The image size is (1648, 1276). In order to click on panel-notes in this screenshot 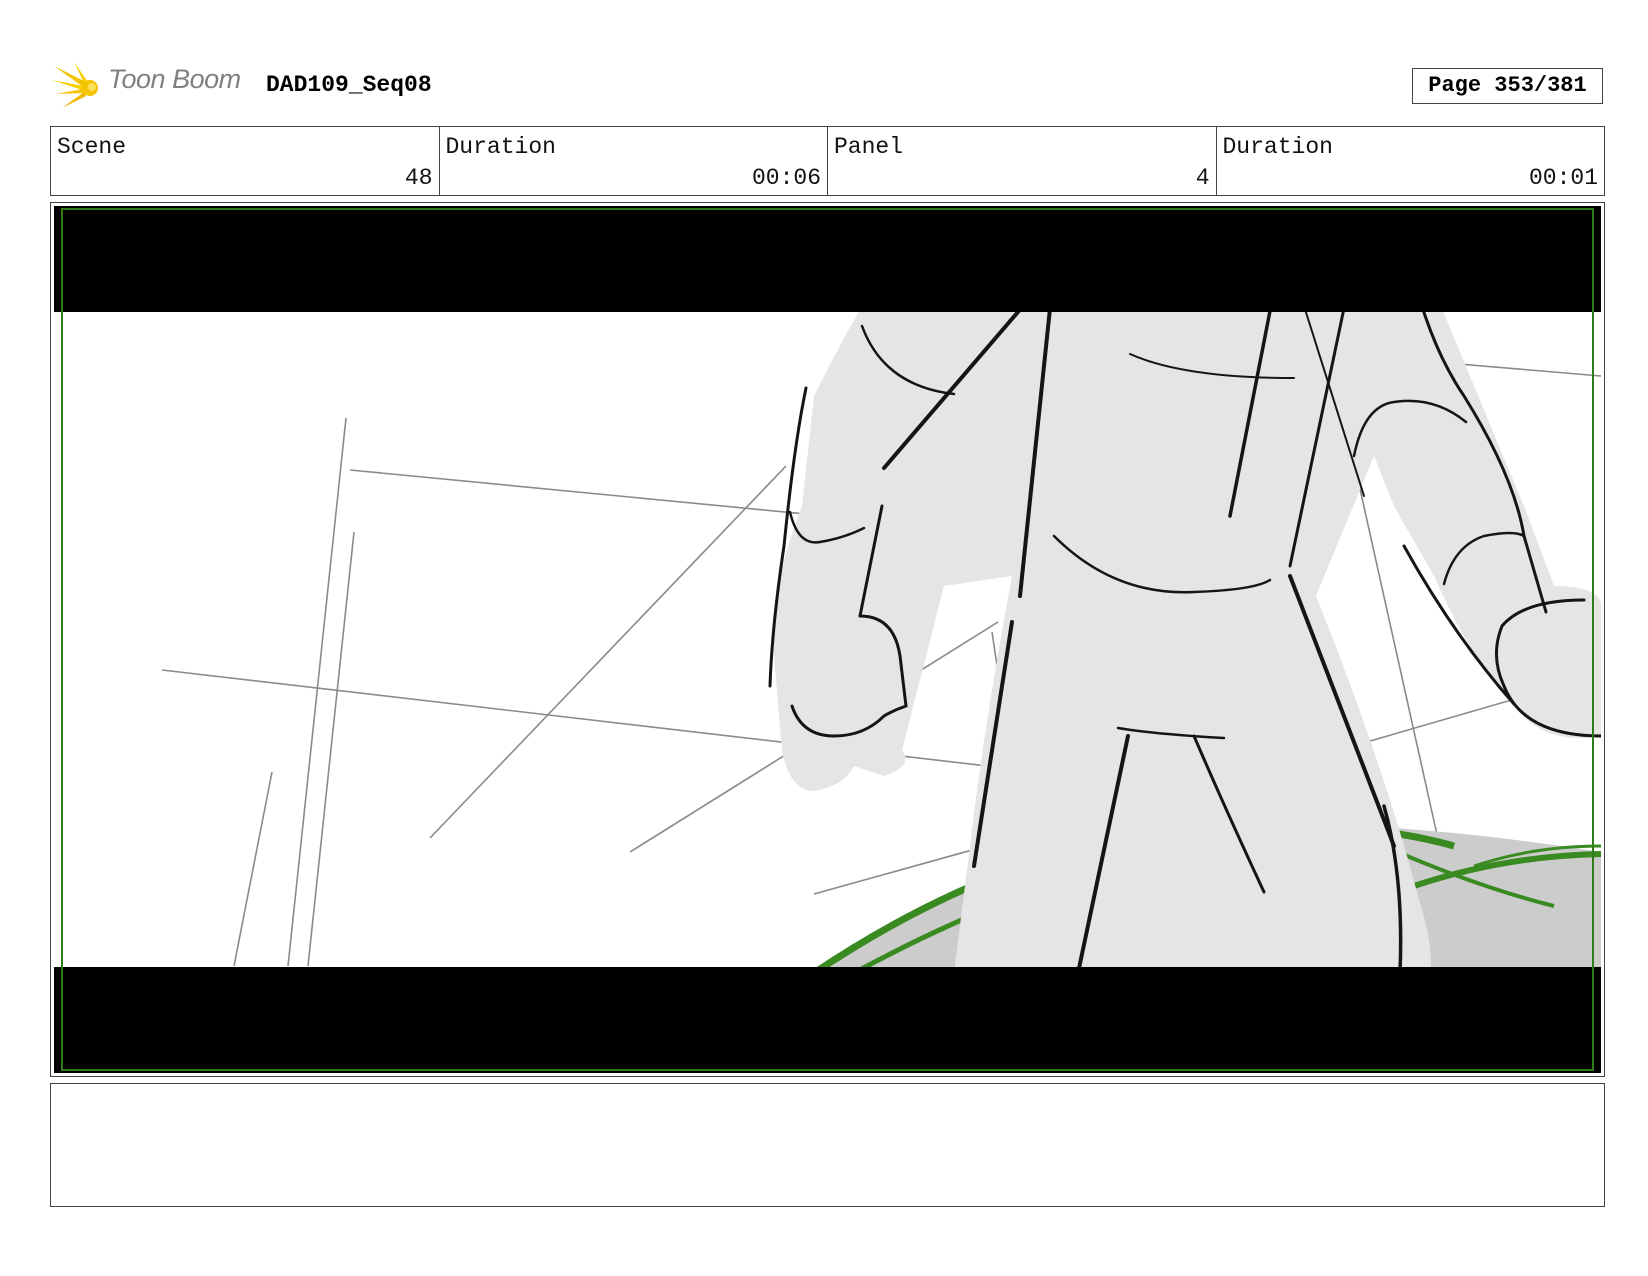, I will do `click(827, 1145)`.